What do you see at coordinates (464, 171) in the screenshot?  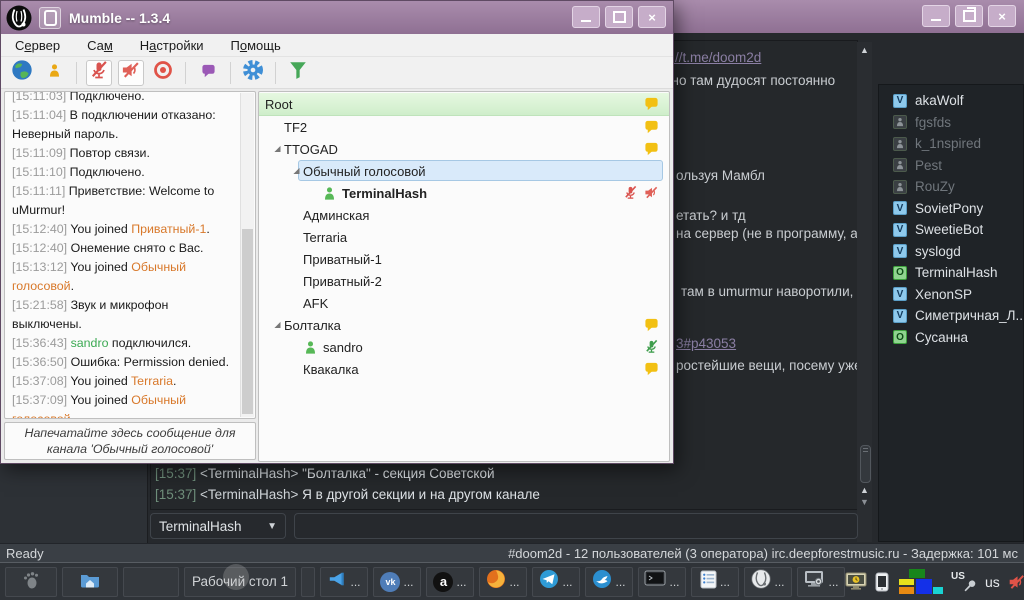 I see `channel-row-Обычный голосовой: ◢ Обычный голосовой` at bounding box center [464, 171].